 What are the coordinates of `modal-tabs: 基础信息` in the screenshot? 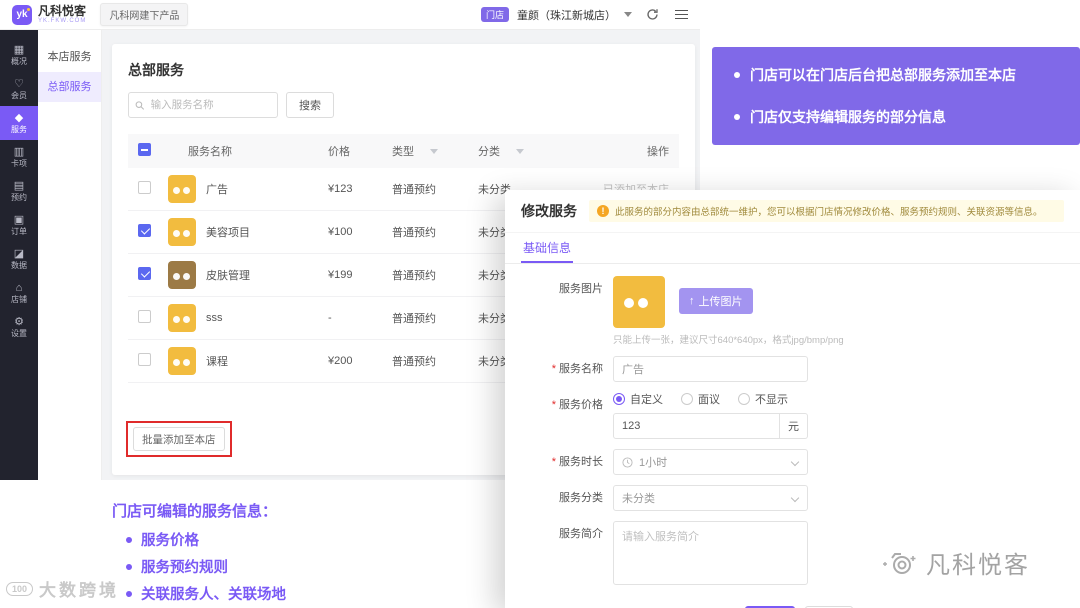 It's located at (792, 248).